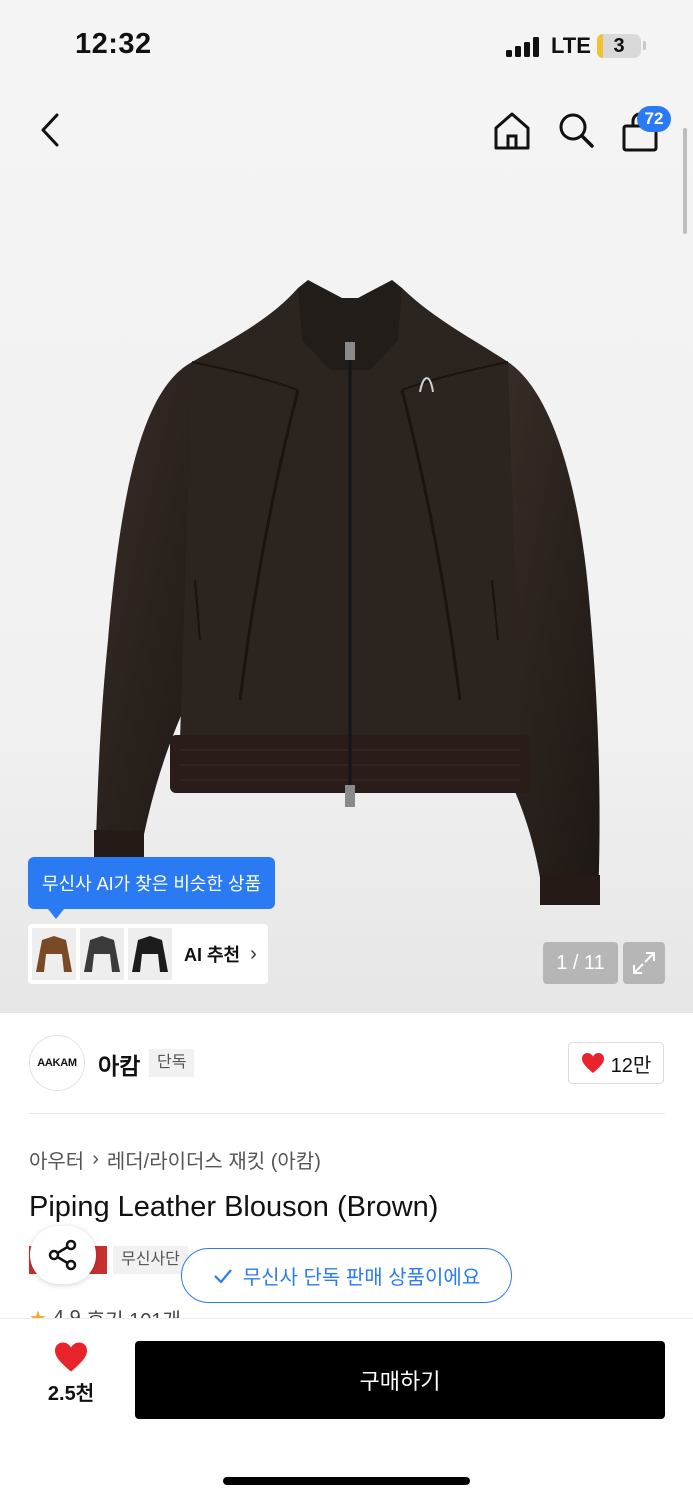 The image size is (693, 1500). I want to click on recommend-thumb-gray-jacket, so click(102, 954).